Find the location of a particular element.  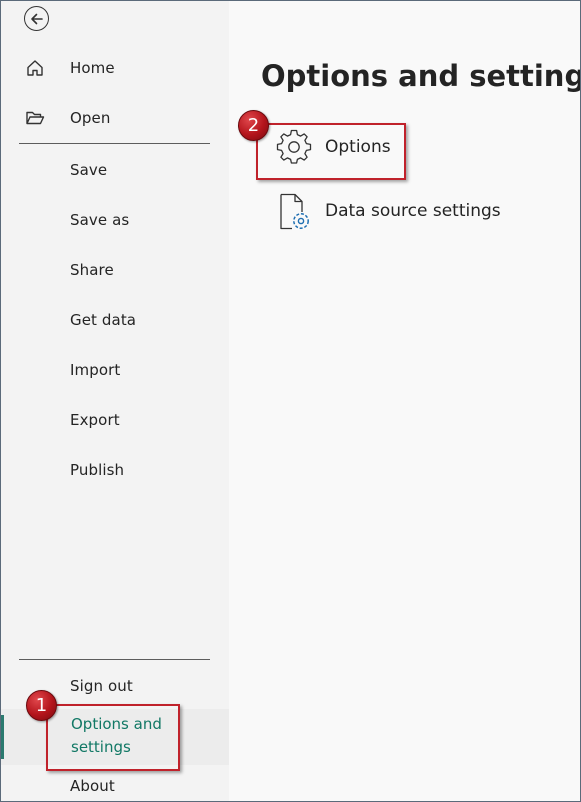

sidebar-item-label: Sign out is located at coordinates (101, 686).